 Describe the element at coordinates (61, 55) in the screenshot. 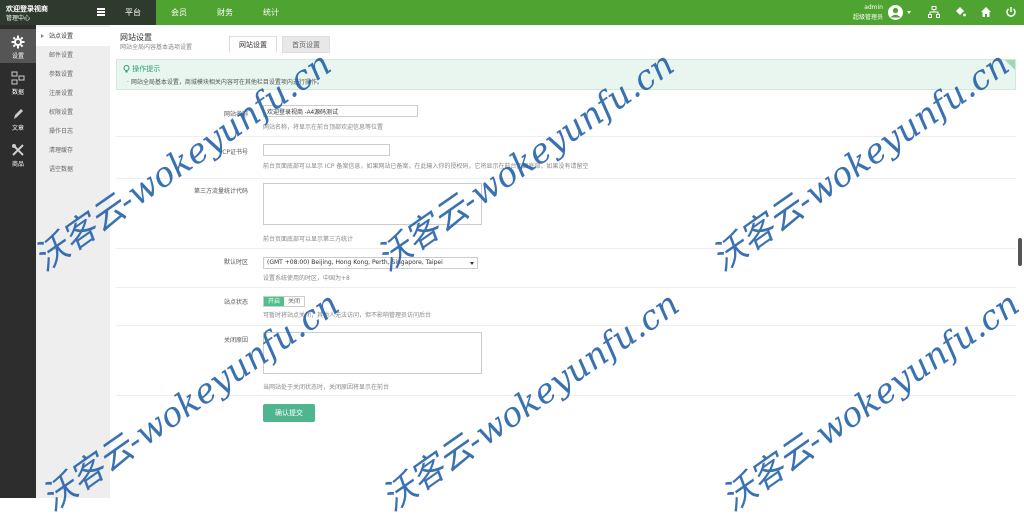

I see `submenu-label: 邮件设置` at that location.